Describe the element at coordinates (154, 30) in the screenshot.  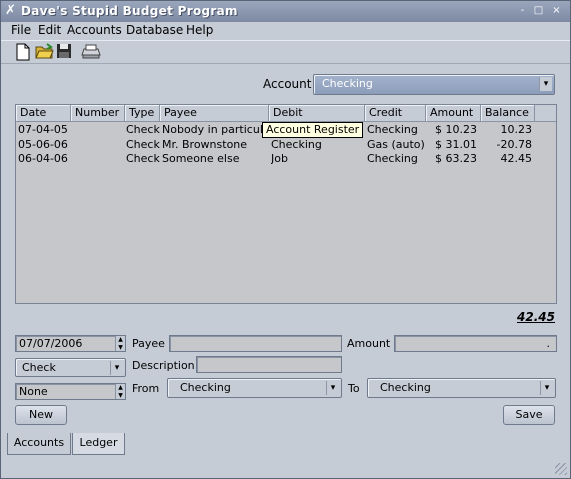
I see `menu-database: Database` at that location.